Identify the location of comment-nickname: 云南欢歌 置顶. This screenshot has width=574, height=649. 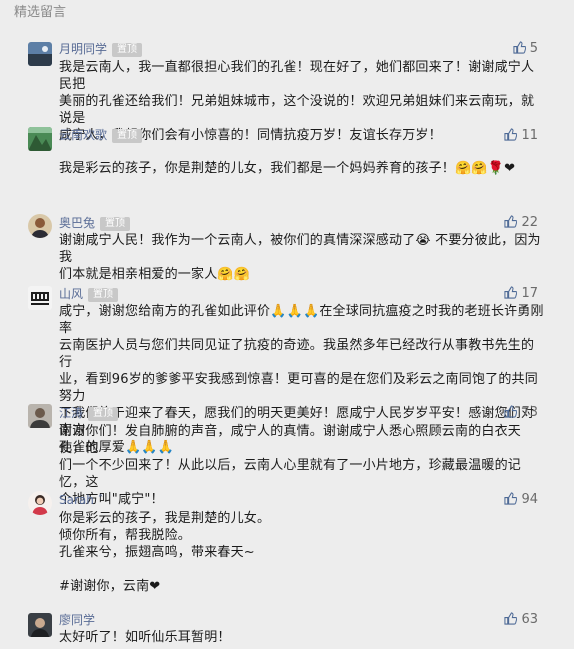
(101, 135).